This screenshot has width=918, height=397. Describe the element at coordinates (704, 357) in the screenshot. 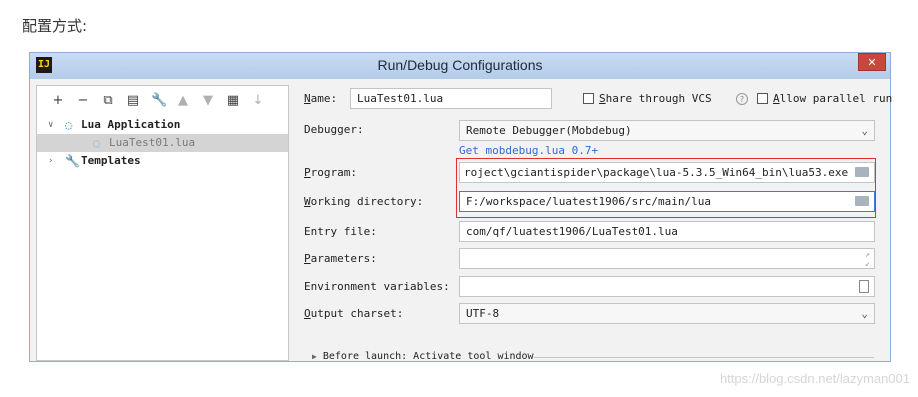

I see `separator-line` at that location.